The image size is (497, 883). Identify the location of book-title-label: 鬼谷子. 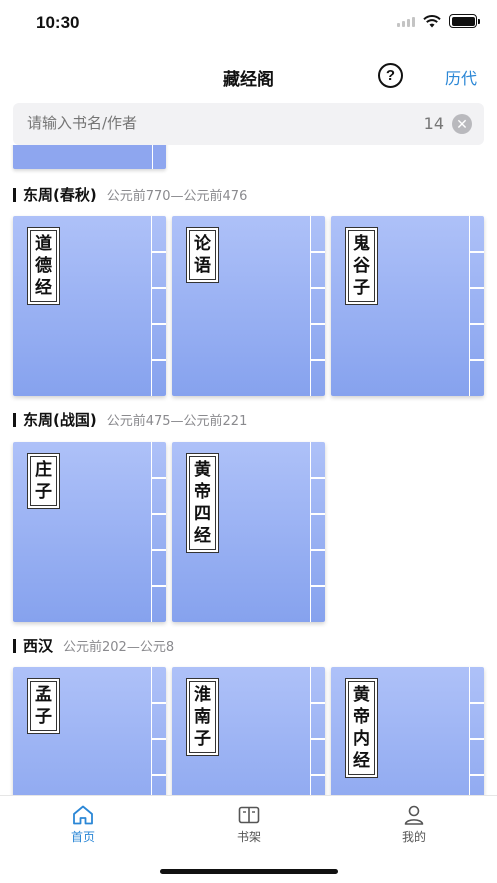
(361, 266).